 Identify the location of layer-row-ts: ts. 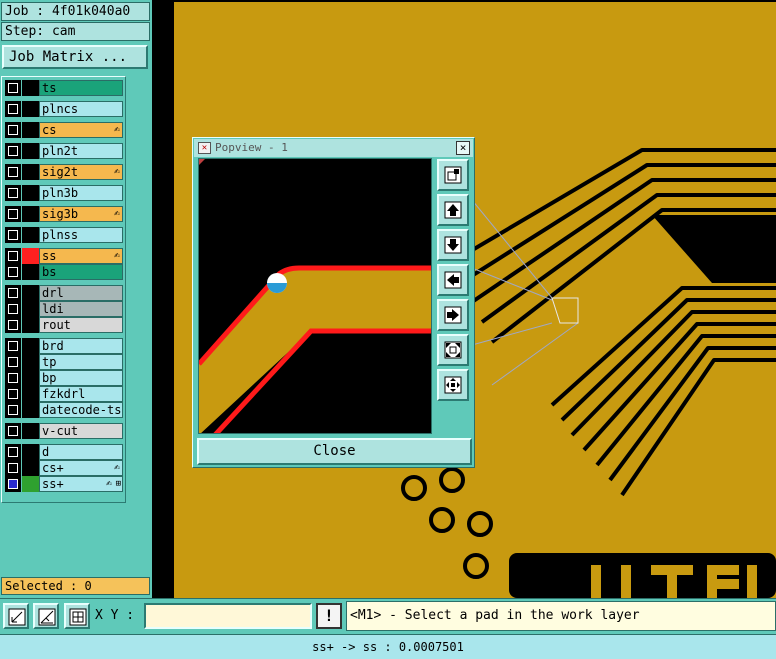
(64, 88).